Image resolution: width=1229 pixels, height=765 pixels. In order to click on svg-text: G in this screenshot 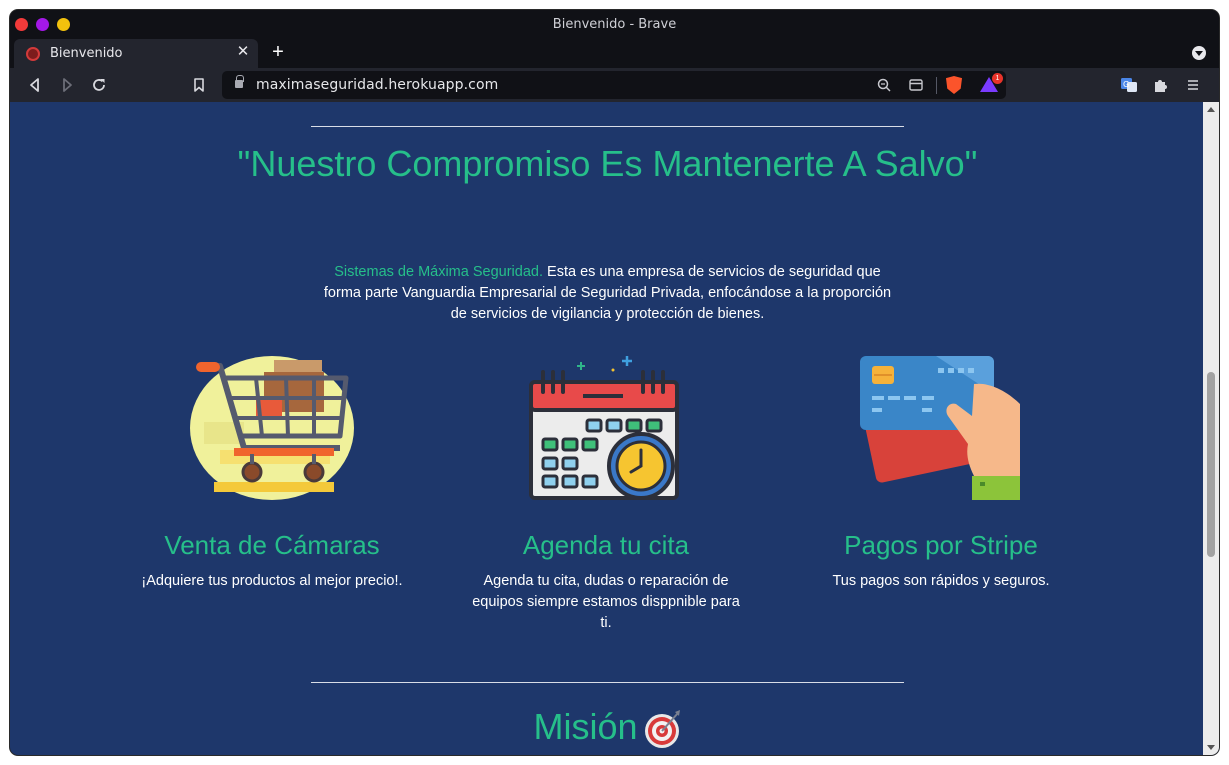, I will do `click(1126, 84)`.